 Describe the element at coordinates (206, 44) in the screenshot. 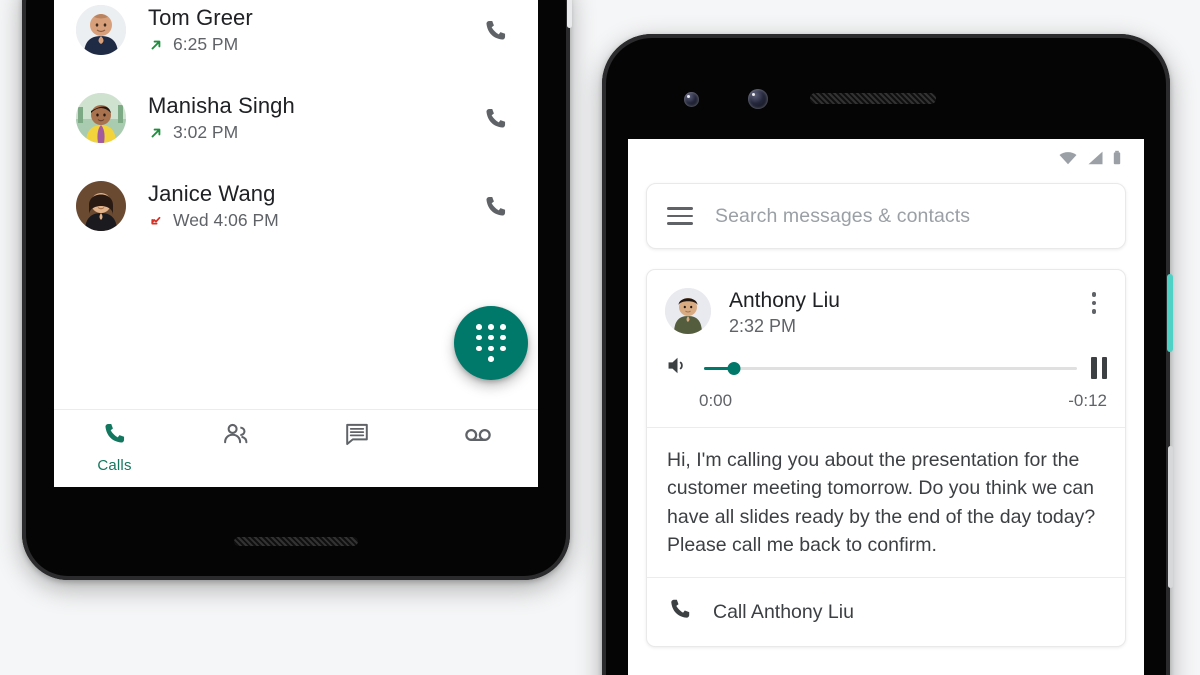

I see `call-timestamp: 6:25 PM` at that location.